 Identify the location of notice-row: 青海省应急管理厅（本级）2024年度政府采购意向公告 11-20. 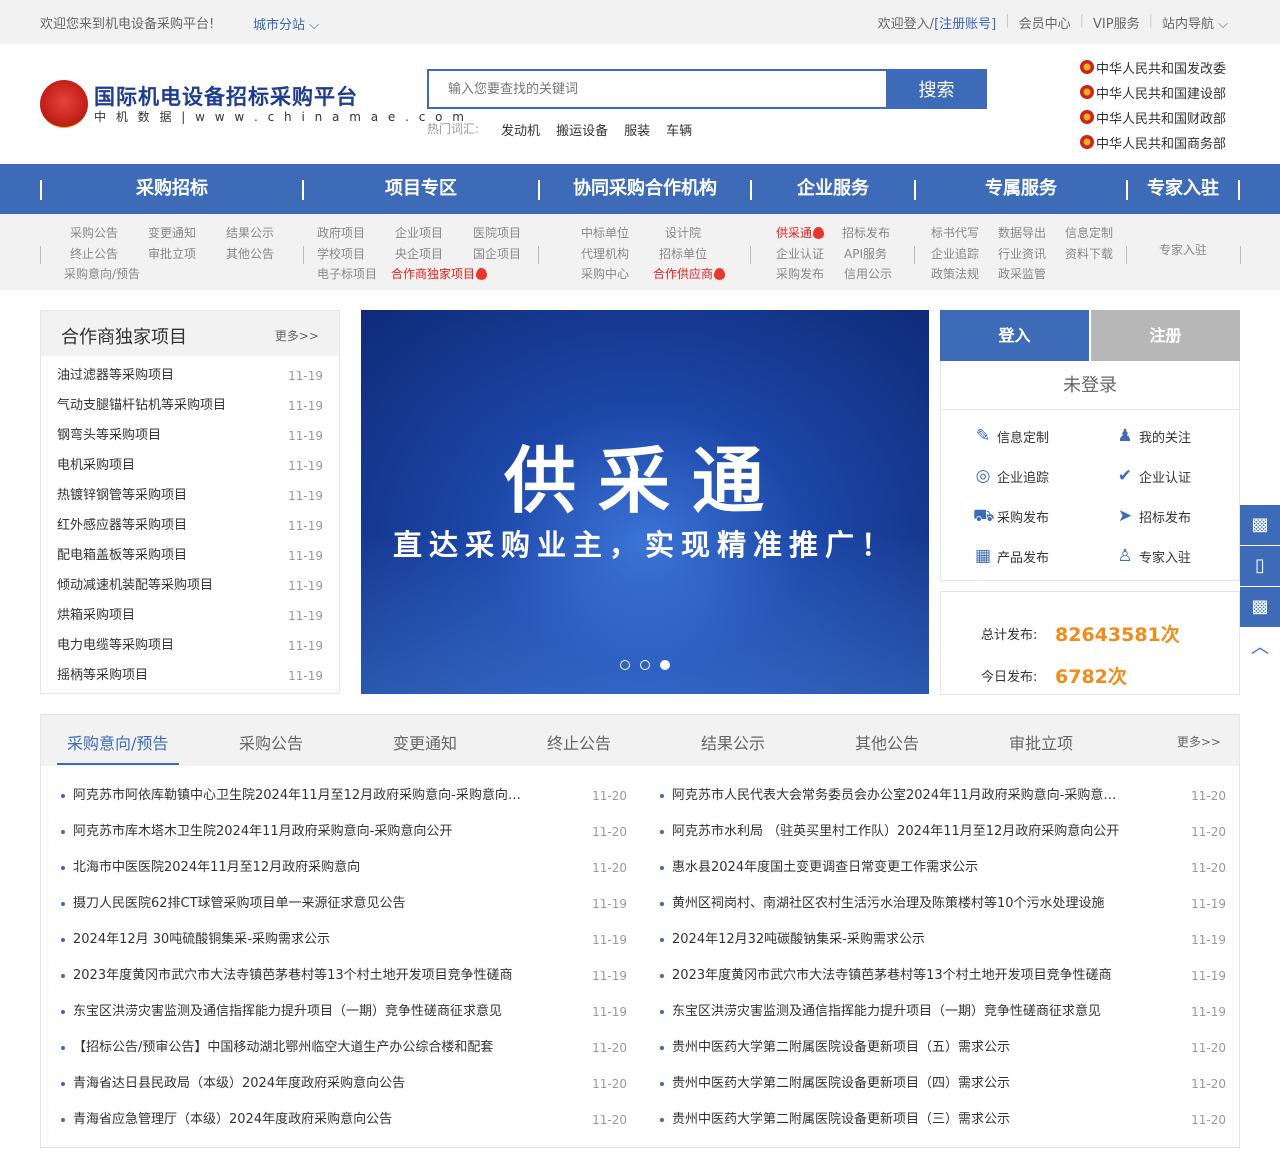
(342, 1120).